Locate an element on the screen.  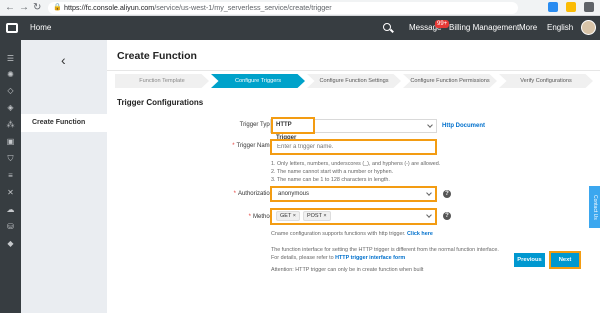
sliders-icon: ≡ is located at coordinates (10, 175).